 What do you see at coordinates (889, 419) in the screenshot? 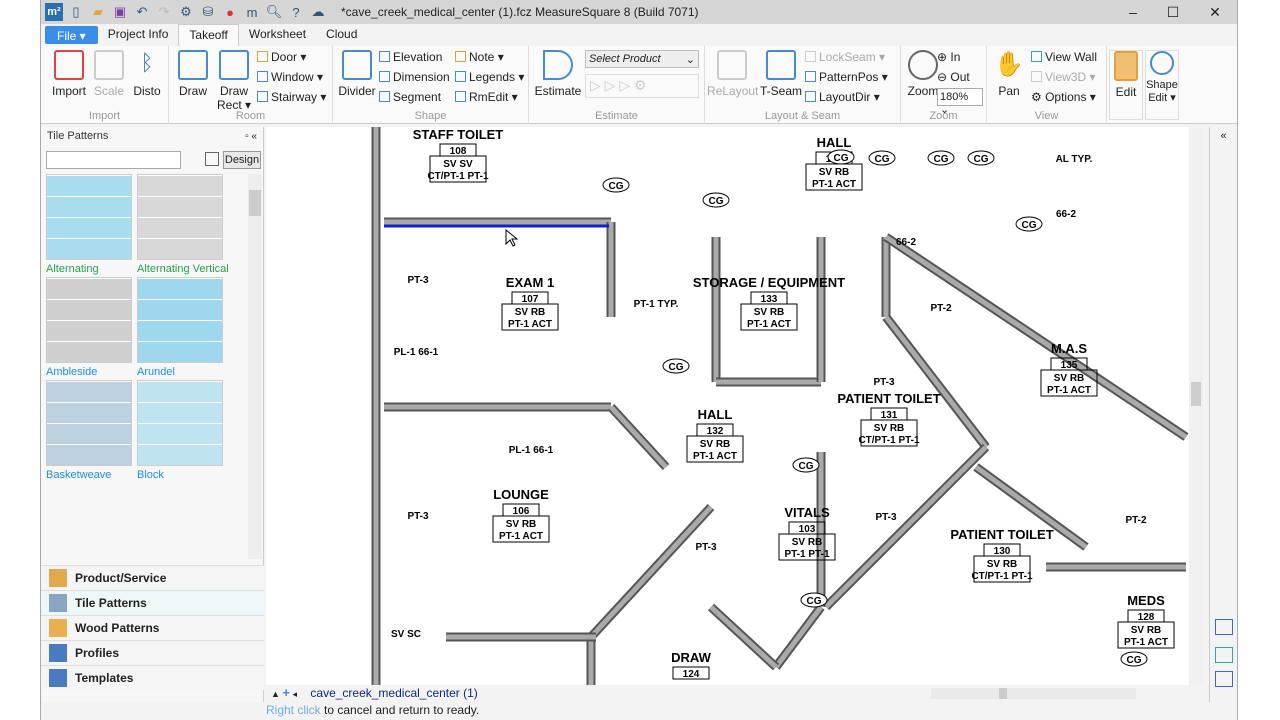
I see `room-label: PATIENT TOILET 131 SV RBCT/PT-1 PT-1` at bounding box center [889, 419].